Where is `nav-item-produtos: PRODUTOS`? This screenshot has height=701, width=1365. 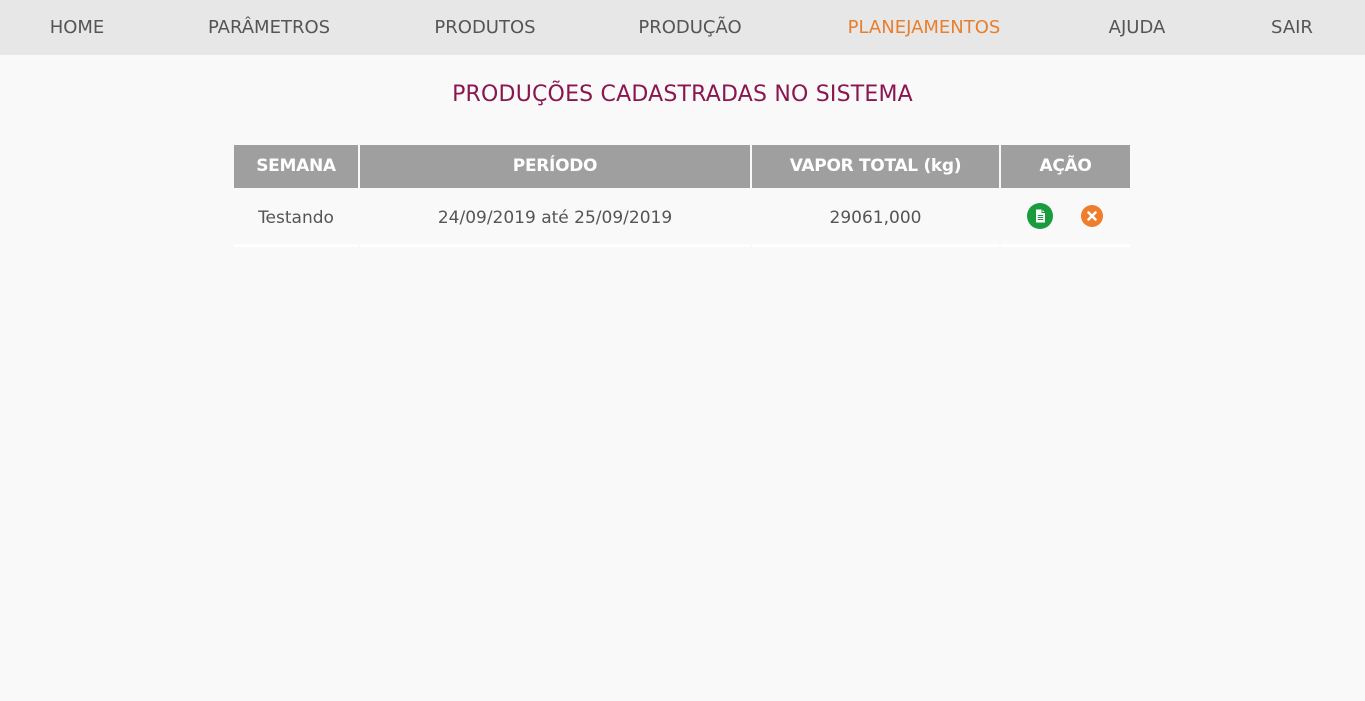
nav-item-produtos: PRODUTOS is located at coordinates (484, 27).